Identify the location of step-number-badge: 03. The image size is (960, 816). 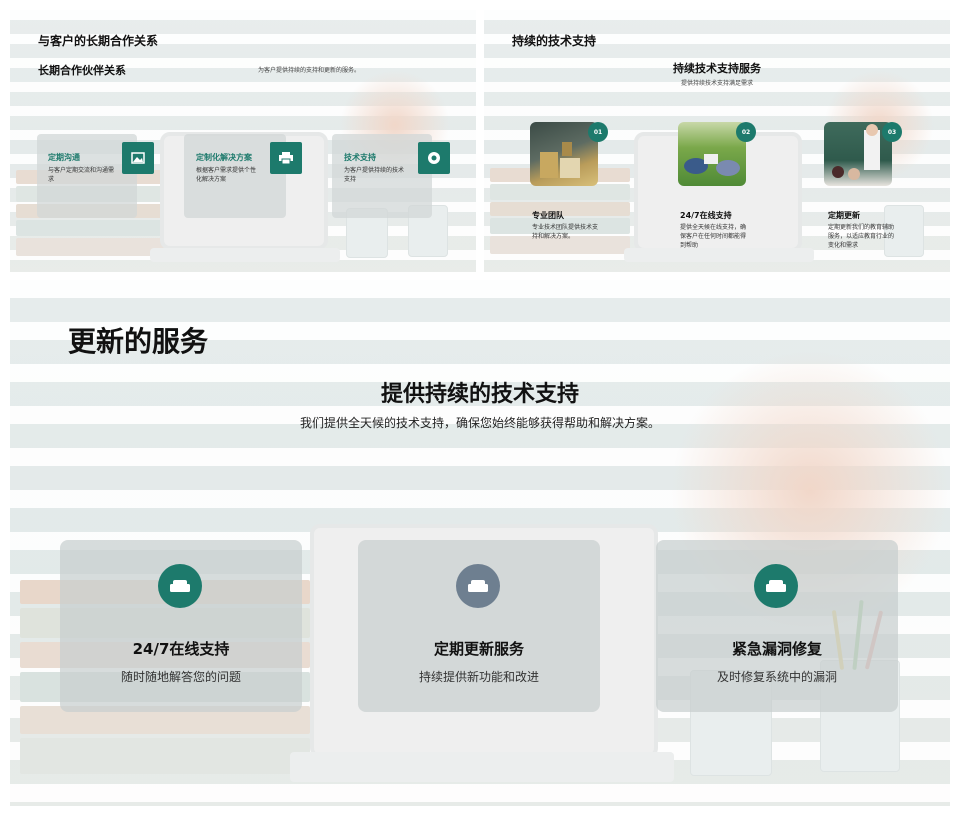
(892, 132).